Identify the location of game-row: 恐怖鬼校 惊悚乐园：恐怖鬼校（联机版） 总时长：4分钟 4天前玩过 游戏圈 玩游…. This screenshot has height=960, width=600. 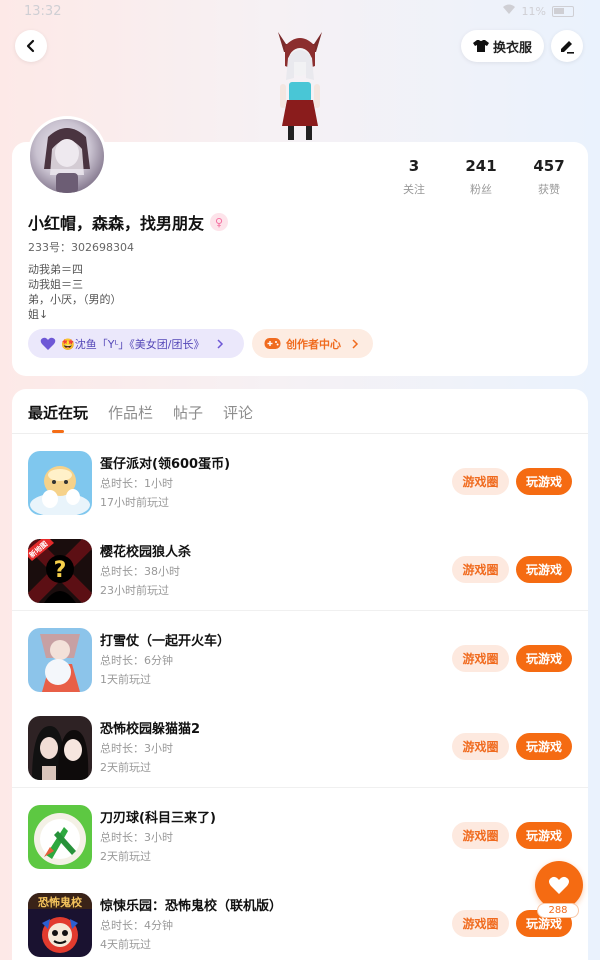
(300, 918).